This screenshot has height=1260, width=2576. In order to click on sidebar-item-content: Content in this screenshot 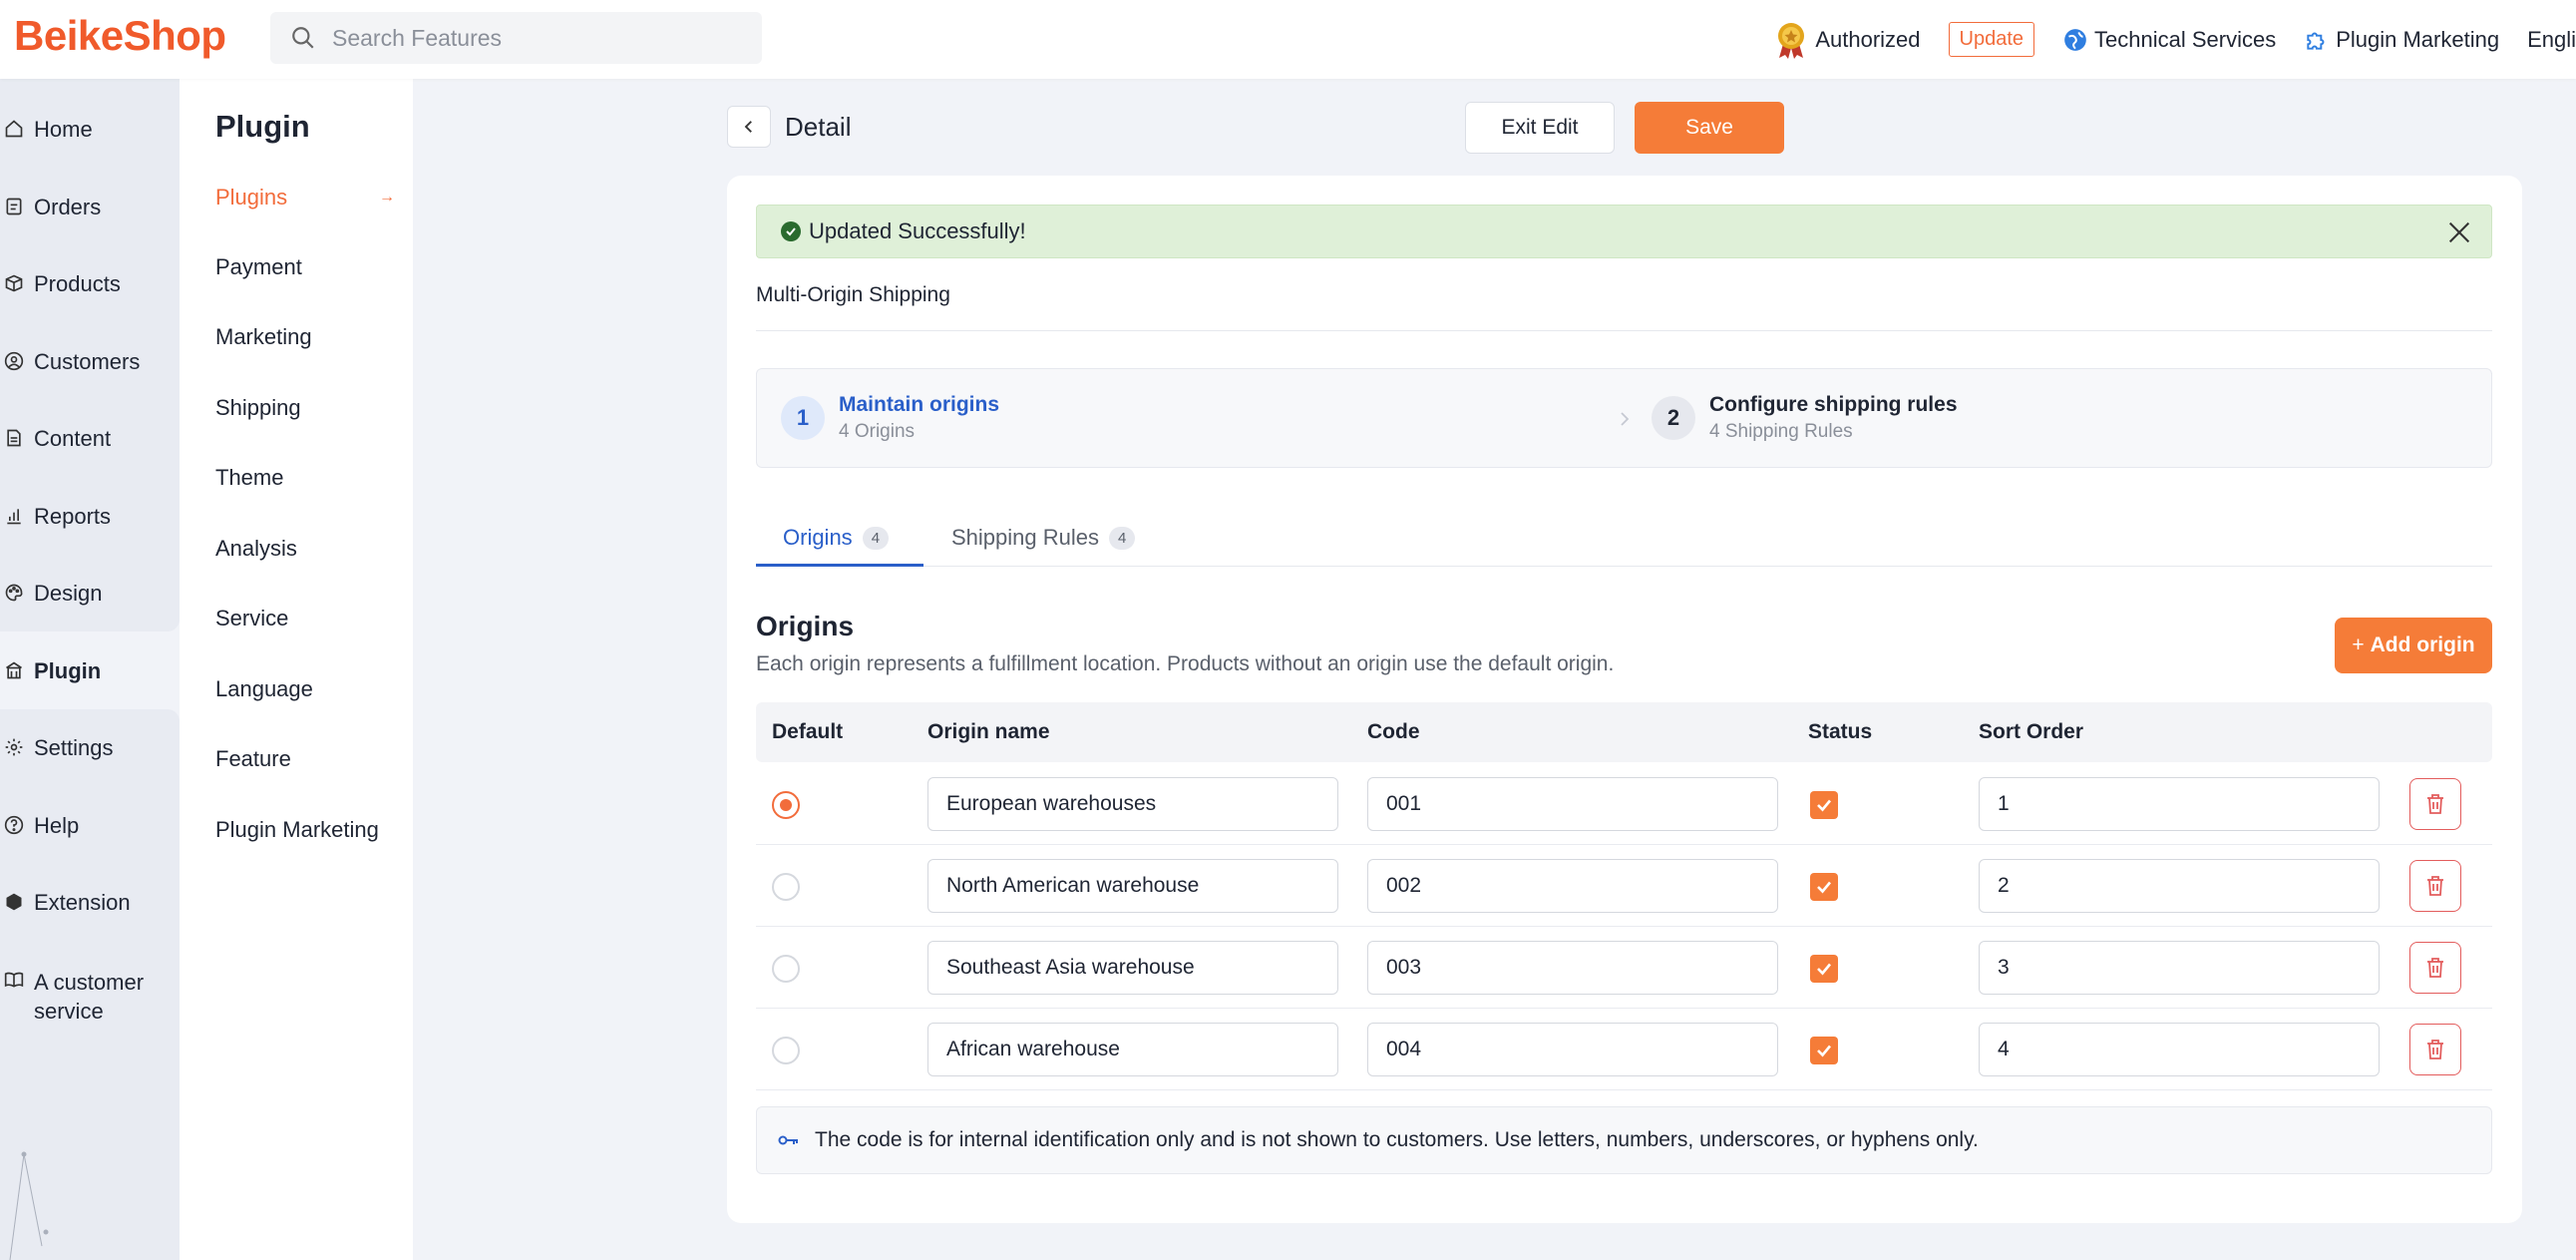, I will do `click(90, 439)`.